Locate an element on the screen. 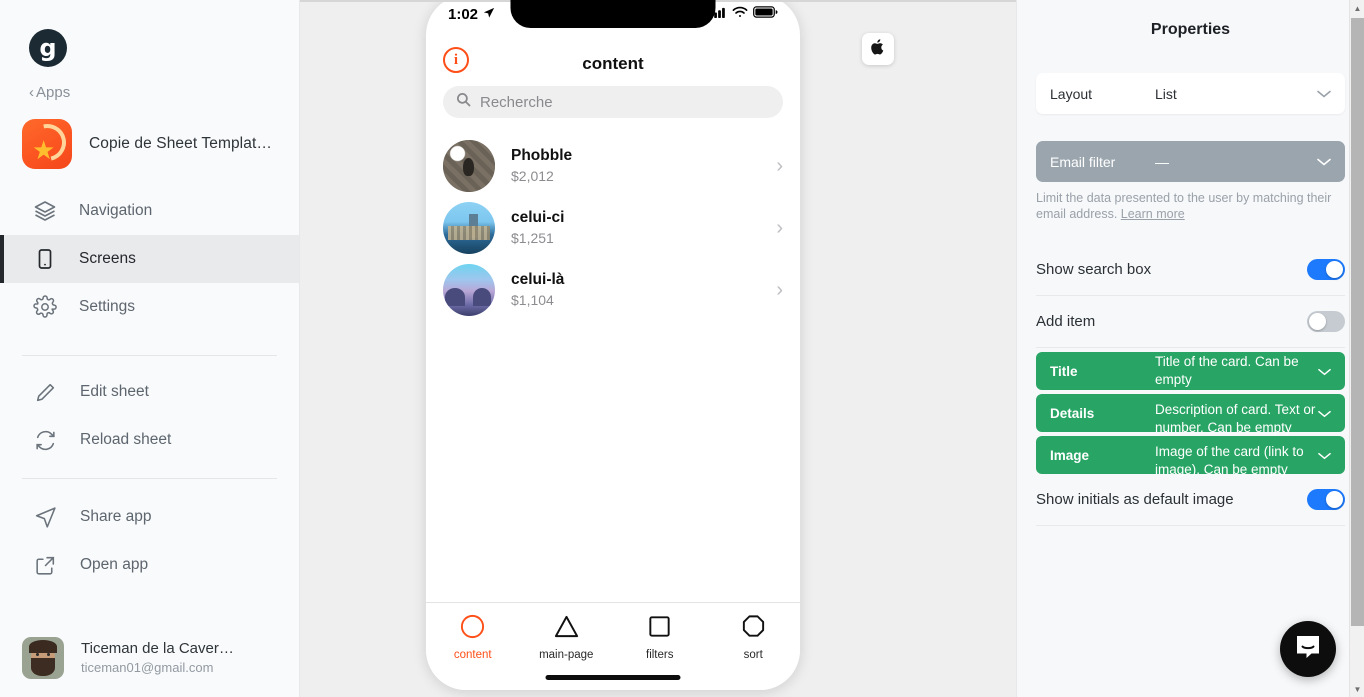  phone-notch is located at coordinates (613, 14).